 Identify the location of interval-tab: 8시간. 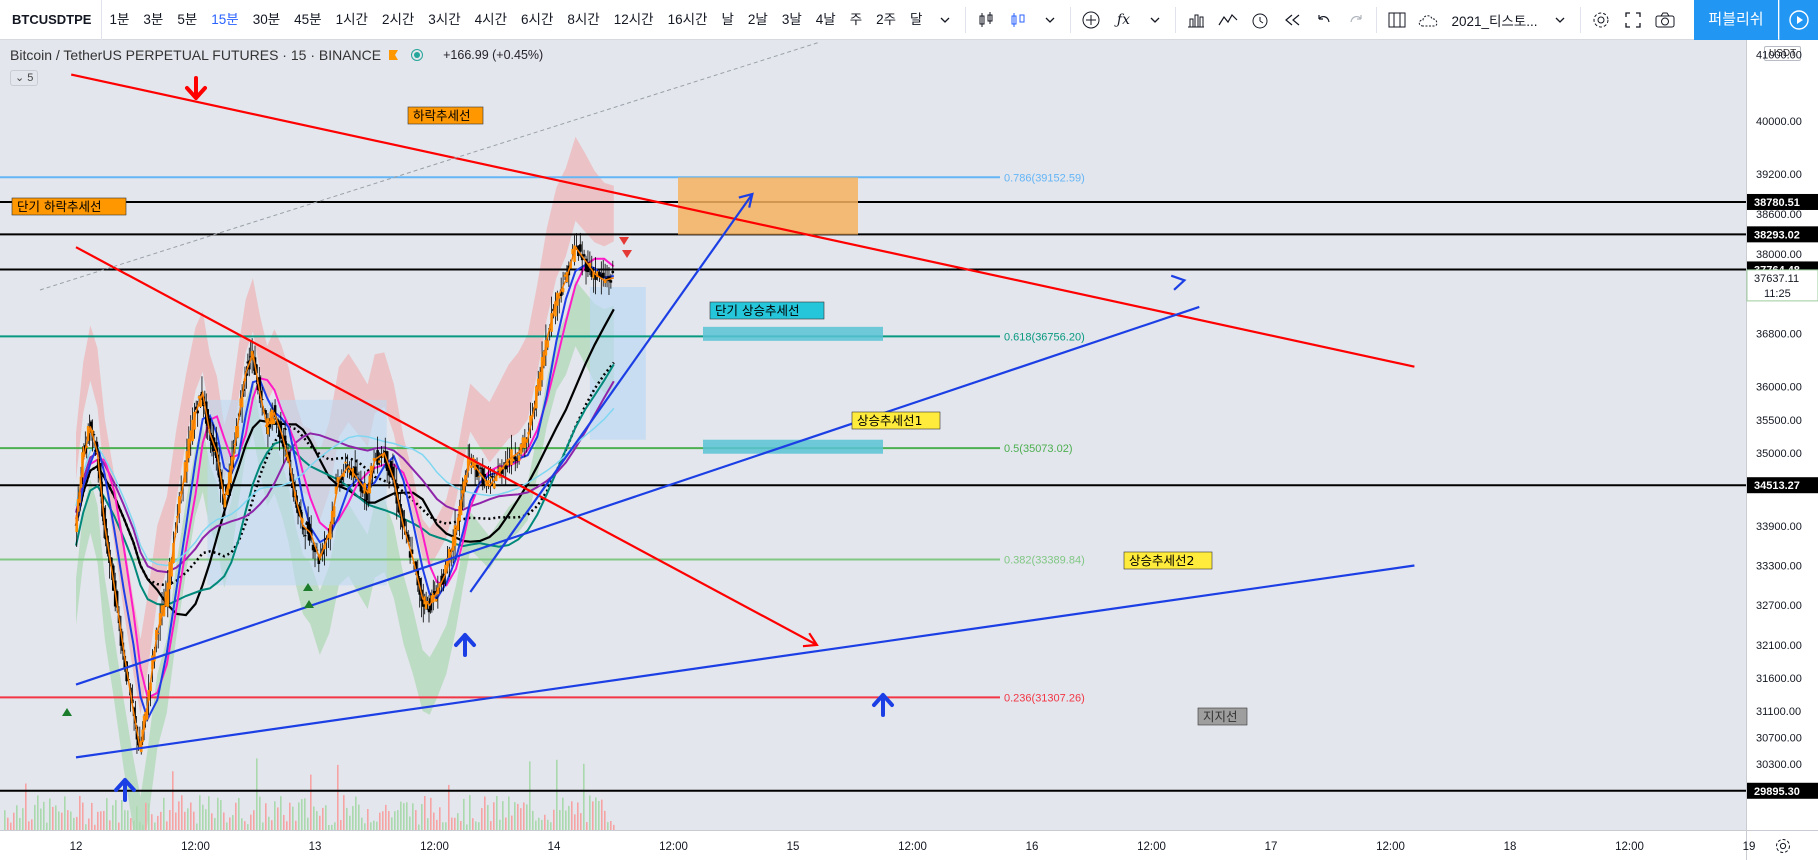
(583, 20).